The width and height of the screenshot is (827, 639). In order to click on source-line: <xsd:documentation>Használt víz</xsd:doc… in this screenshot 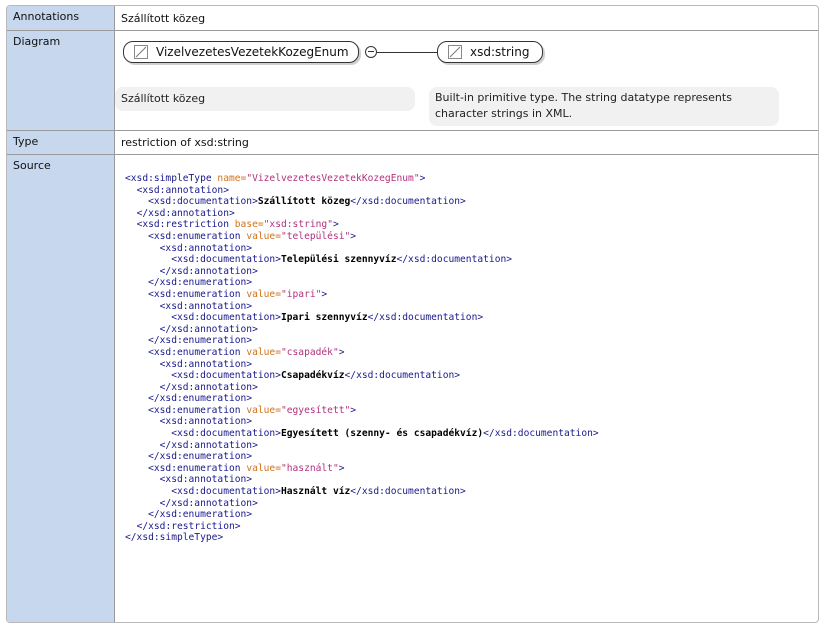, I will do `click(471, 492)`.